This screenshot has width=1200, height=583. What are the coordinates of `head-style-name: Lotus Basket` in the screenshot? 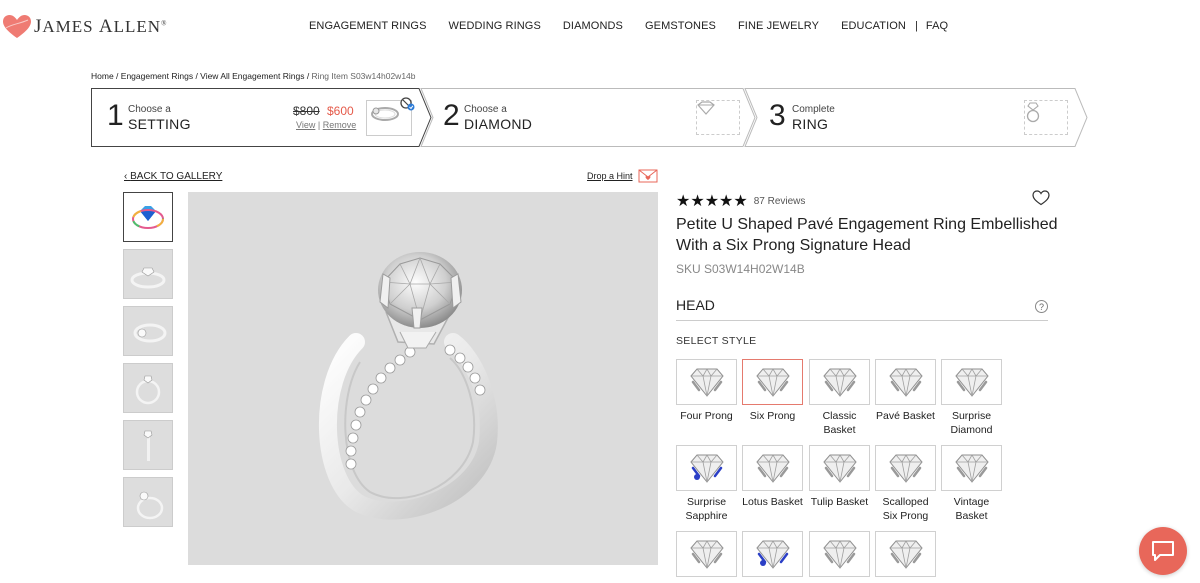 It's located at (772, 502).